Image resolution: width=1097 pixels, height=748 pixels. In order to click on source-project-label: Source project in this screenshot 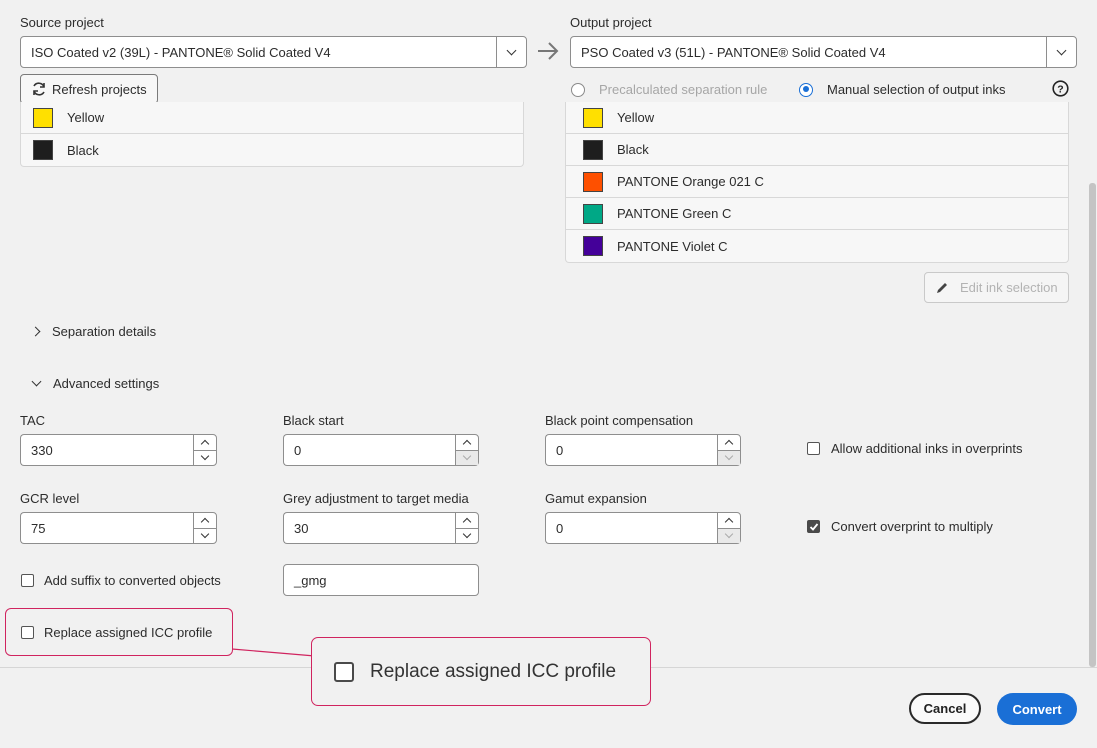, I will do `click(62, 22)`.